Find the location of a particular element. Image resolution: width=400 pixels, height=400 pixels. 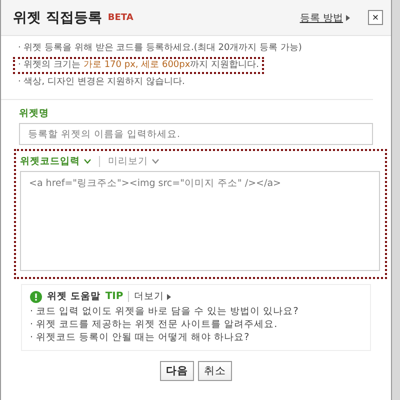

tab: 위젯코드입력 is located at coordinates (55, 161).